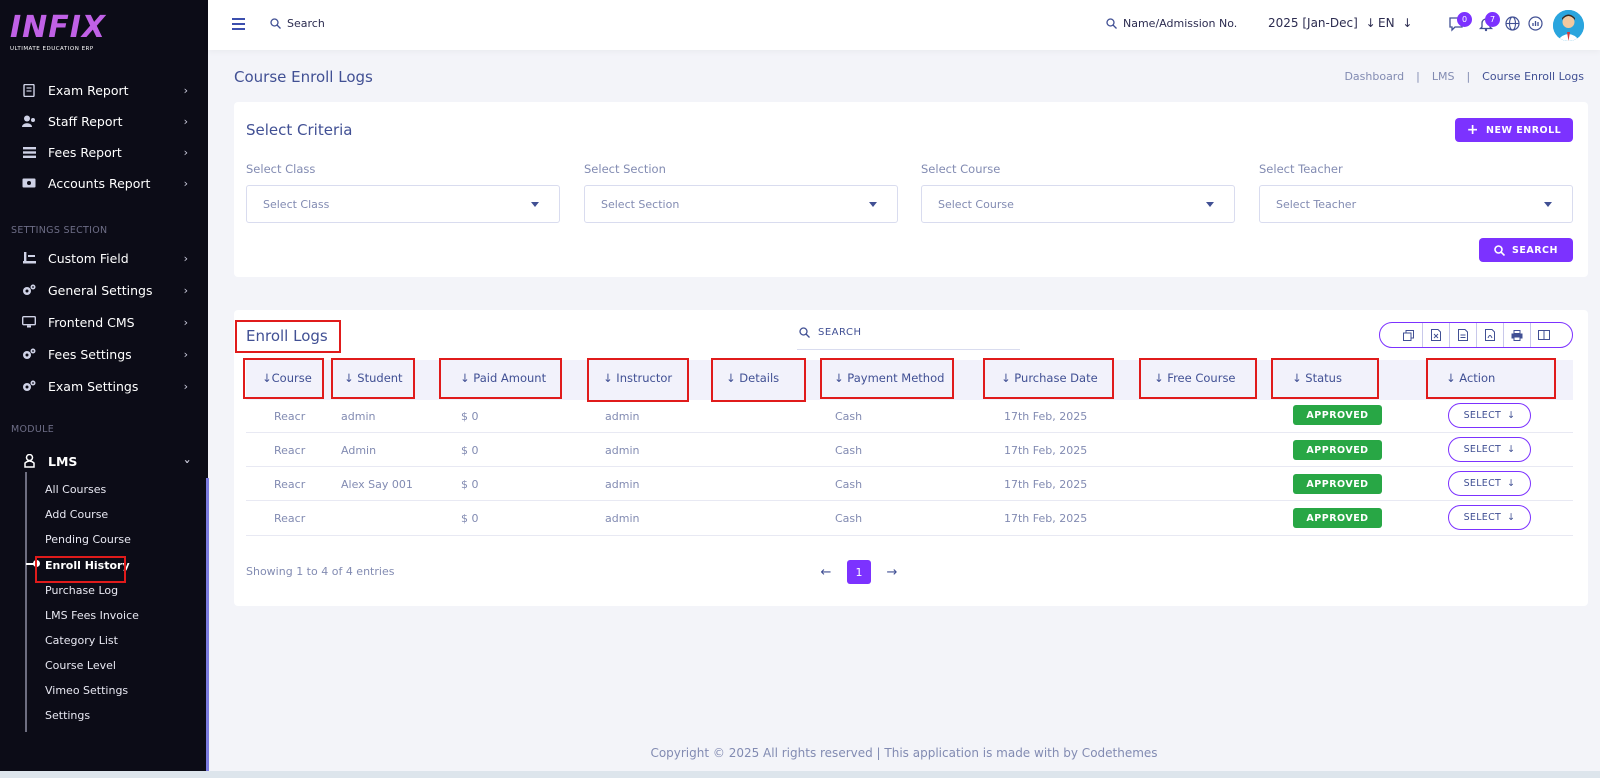  What do you see at coordinates (103, 354) in the screenshot?
I see `sidebar-item-fees-settings: Fees Settings ›` at bounding box center [103, 354].